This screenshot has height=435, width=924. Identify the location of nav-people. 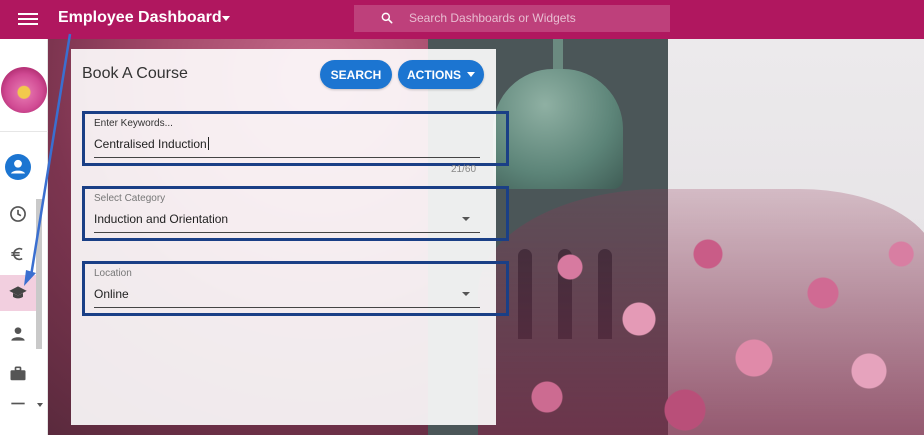
(18, 334).